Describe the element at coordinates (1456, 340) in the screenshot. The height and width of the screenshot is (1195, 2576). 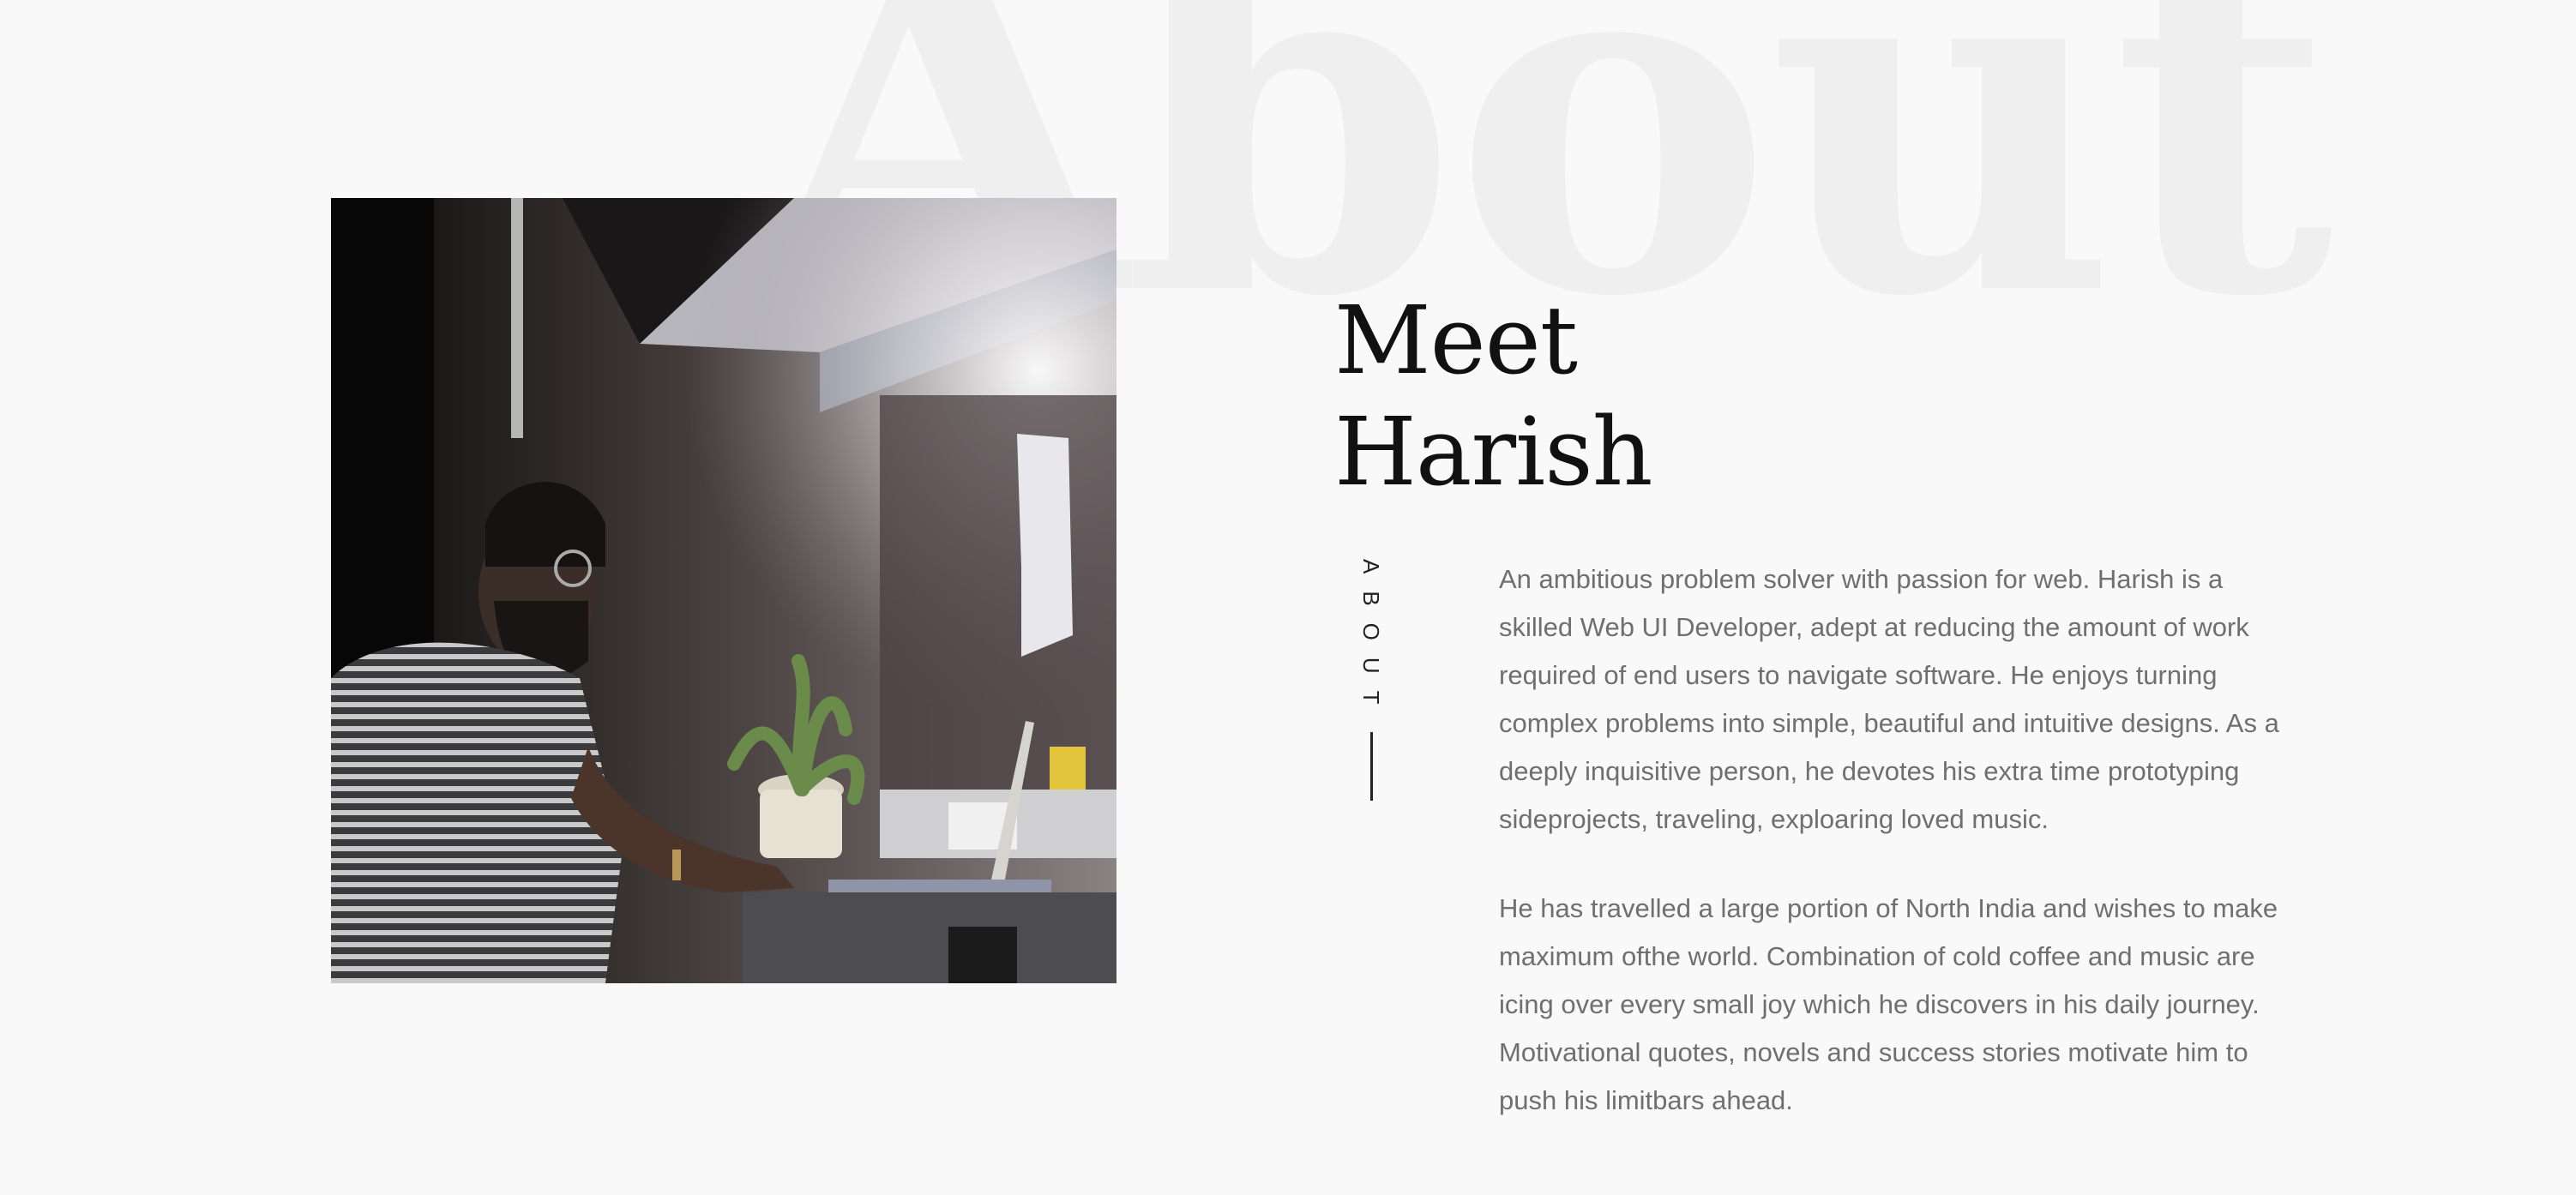
I see `title-line-1: Meet` at that location.